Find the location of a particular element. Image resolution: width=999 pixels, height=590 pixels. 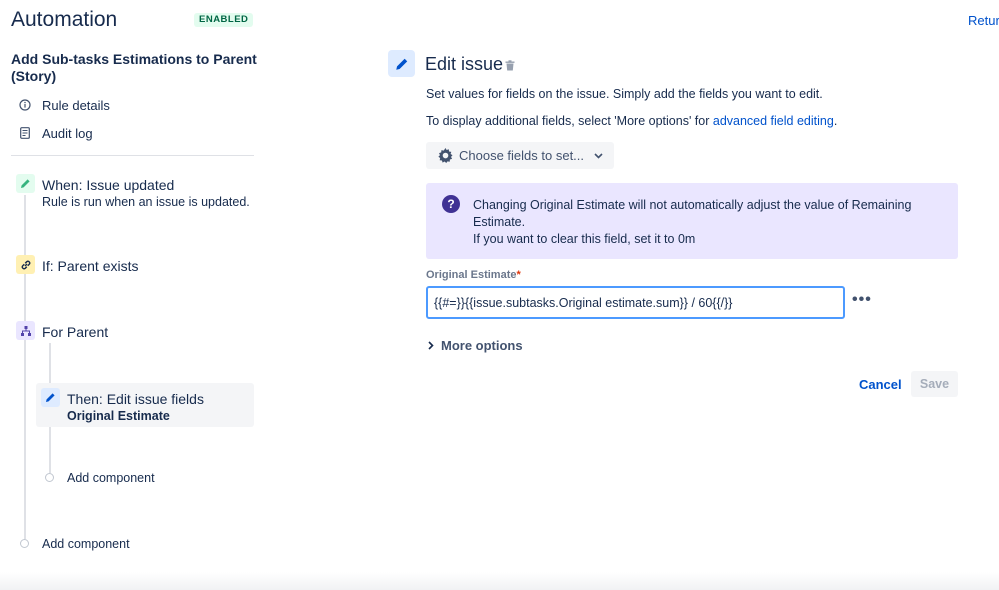

info-icon is located at coordinates (25, 105).